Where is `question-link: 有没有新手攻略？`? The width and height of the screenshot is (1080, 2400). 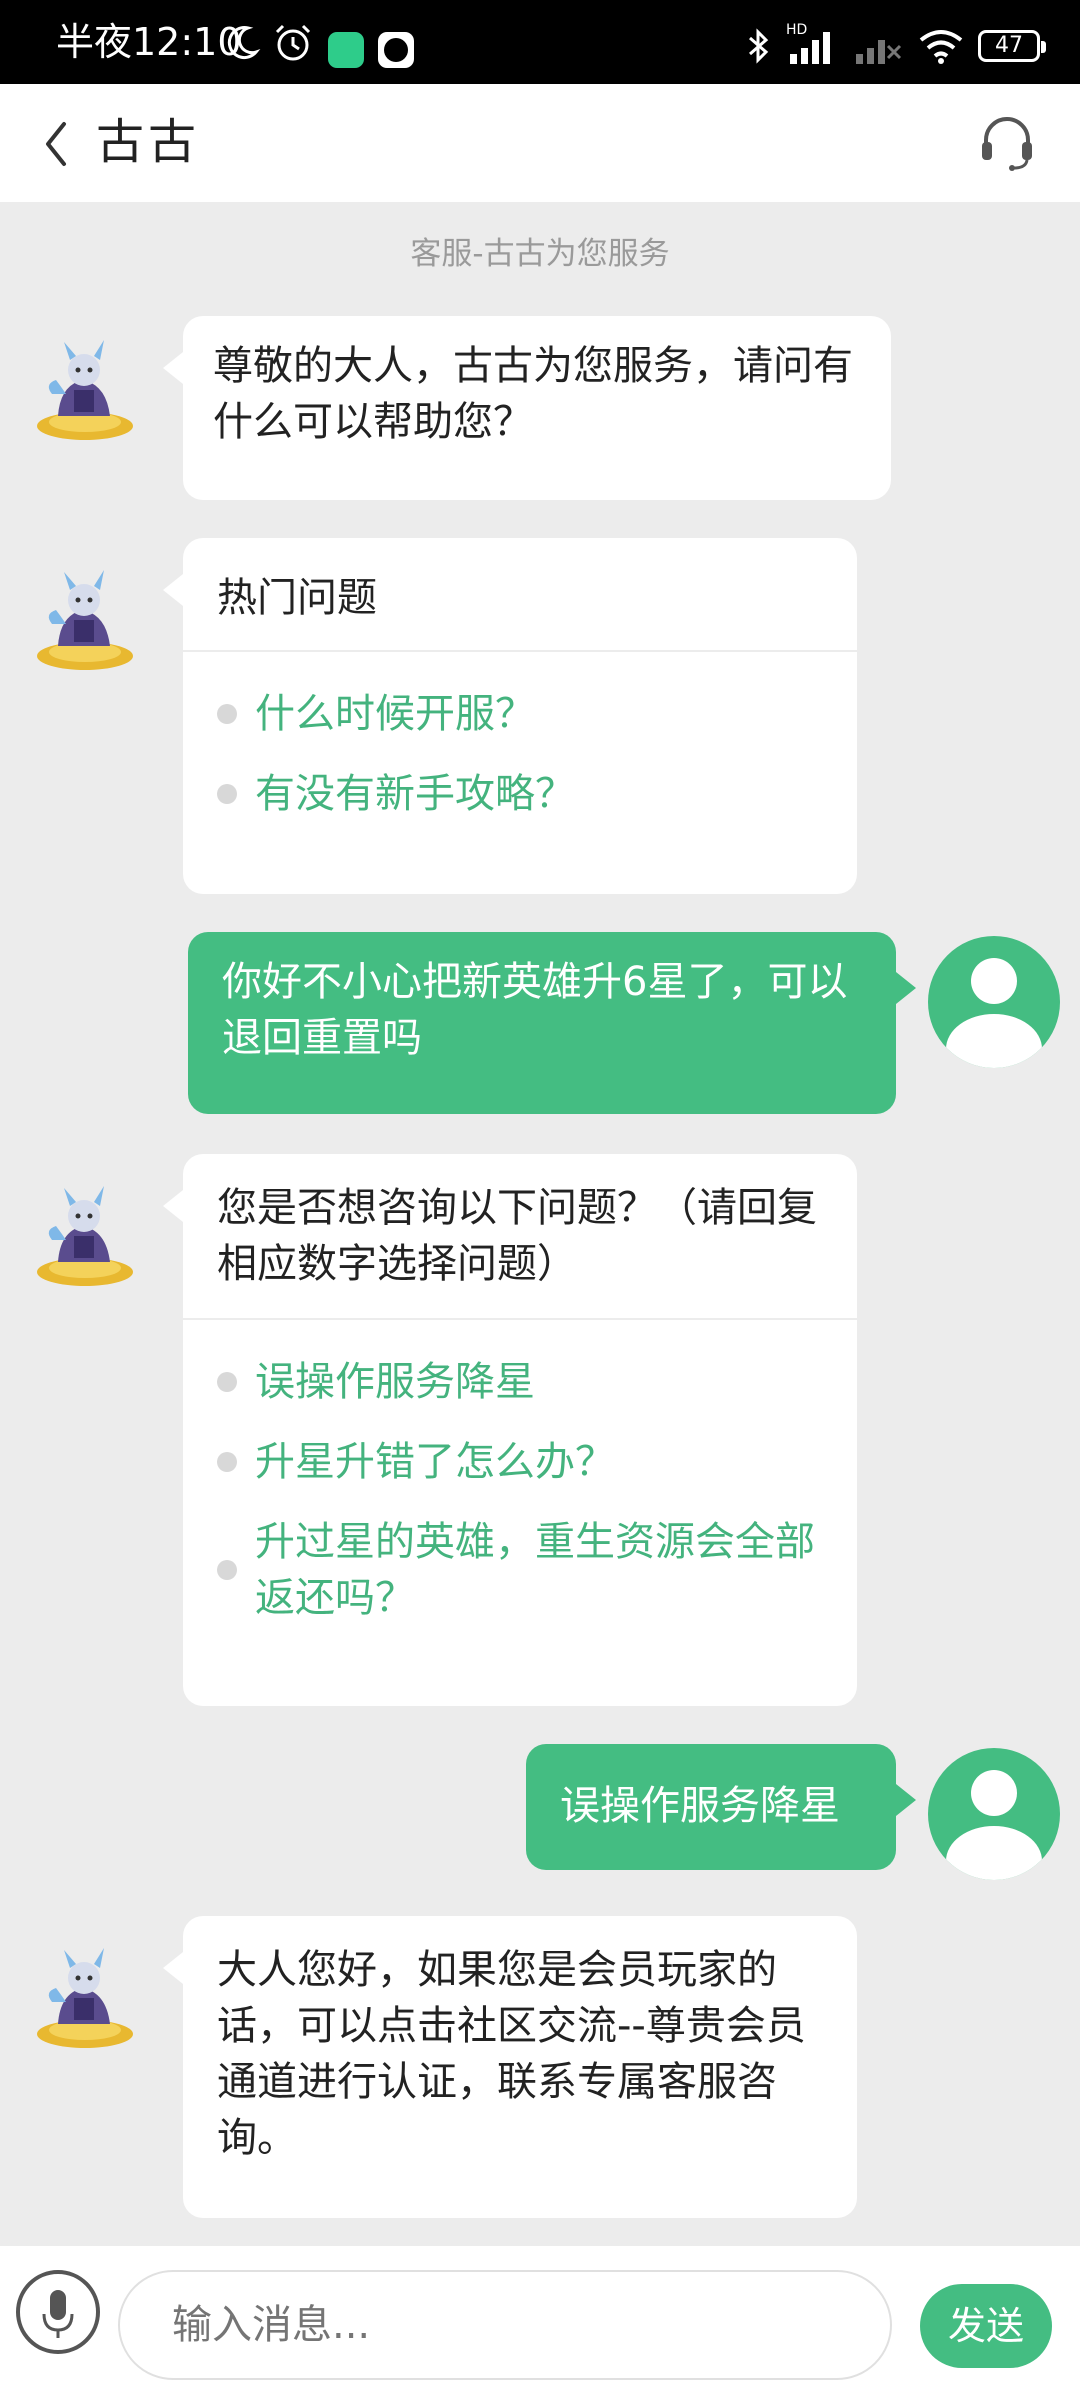
question-link: 有没有新手攻略？ is located at coordinates (520, 794).